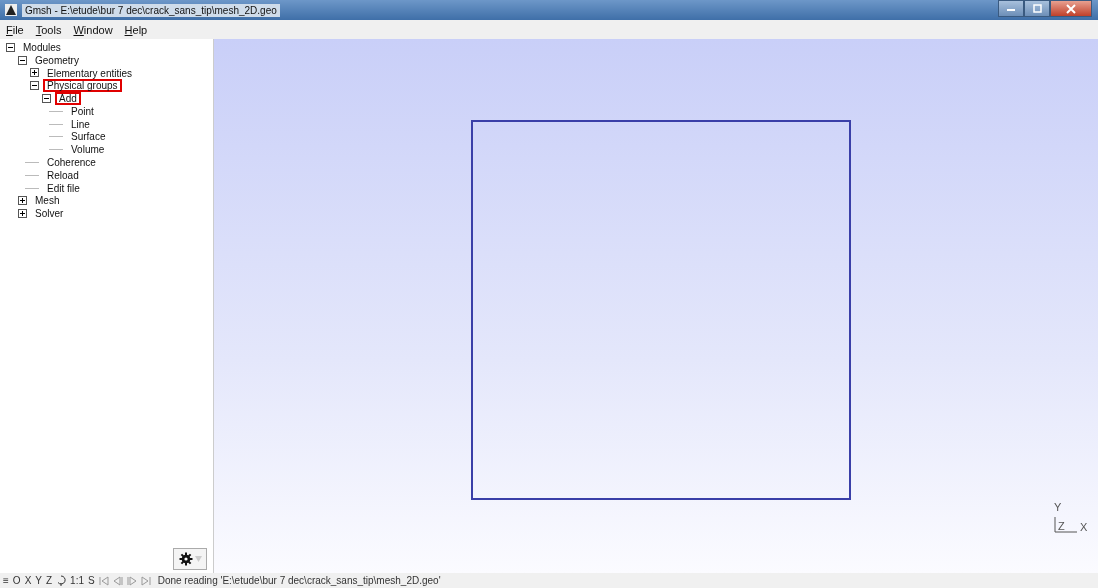  What do you see at coordinates (90, 73) in the screenshot?
I see `tree-item: Elementary entities` at bounding box center [90, 73].